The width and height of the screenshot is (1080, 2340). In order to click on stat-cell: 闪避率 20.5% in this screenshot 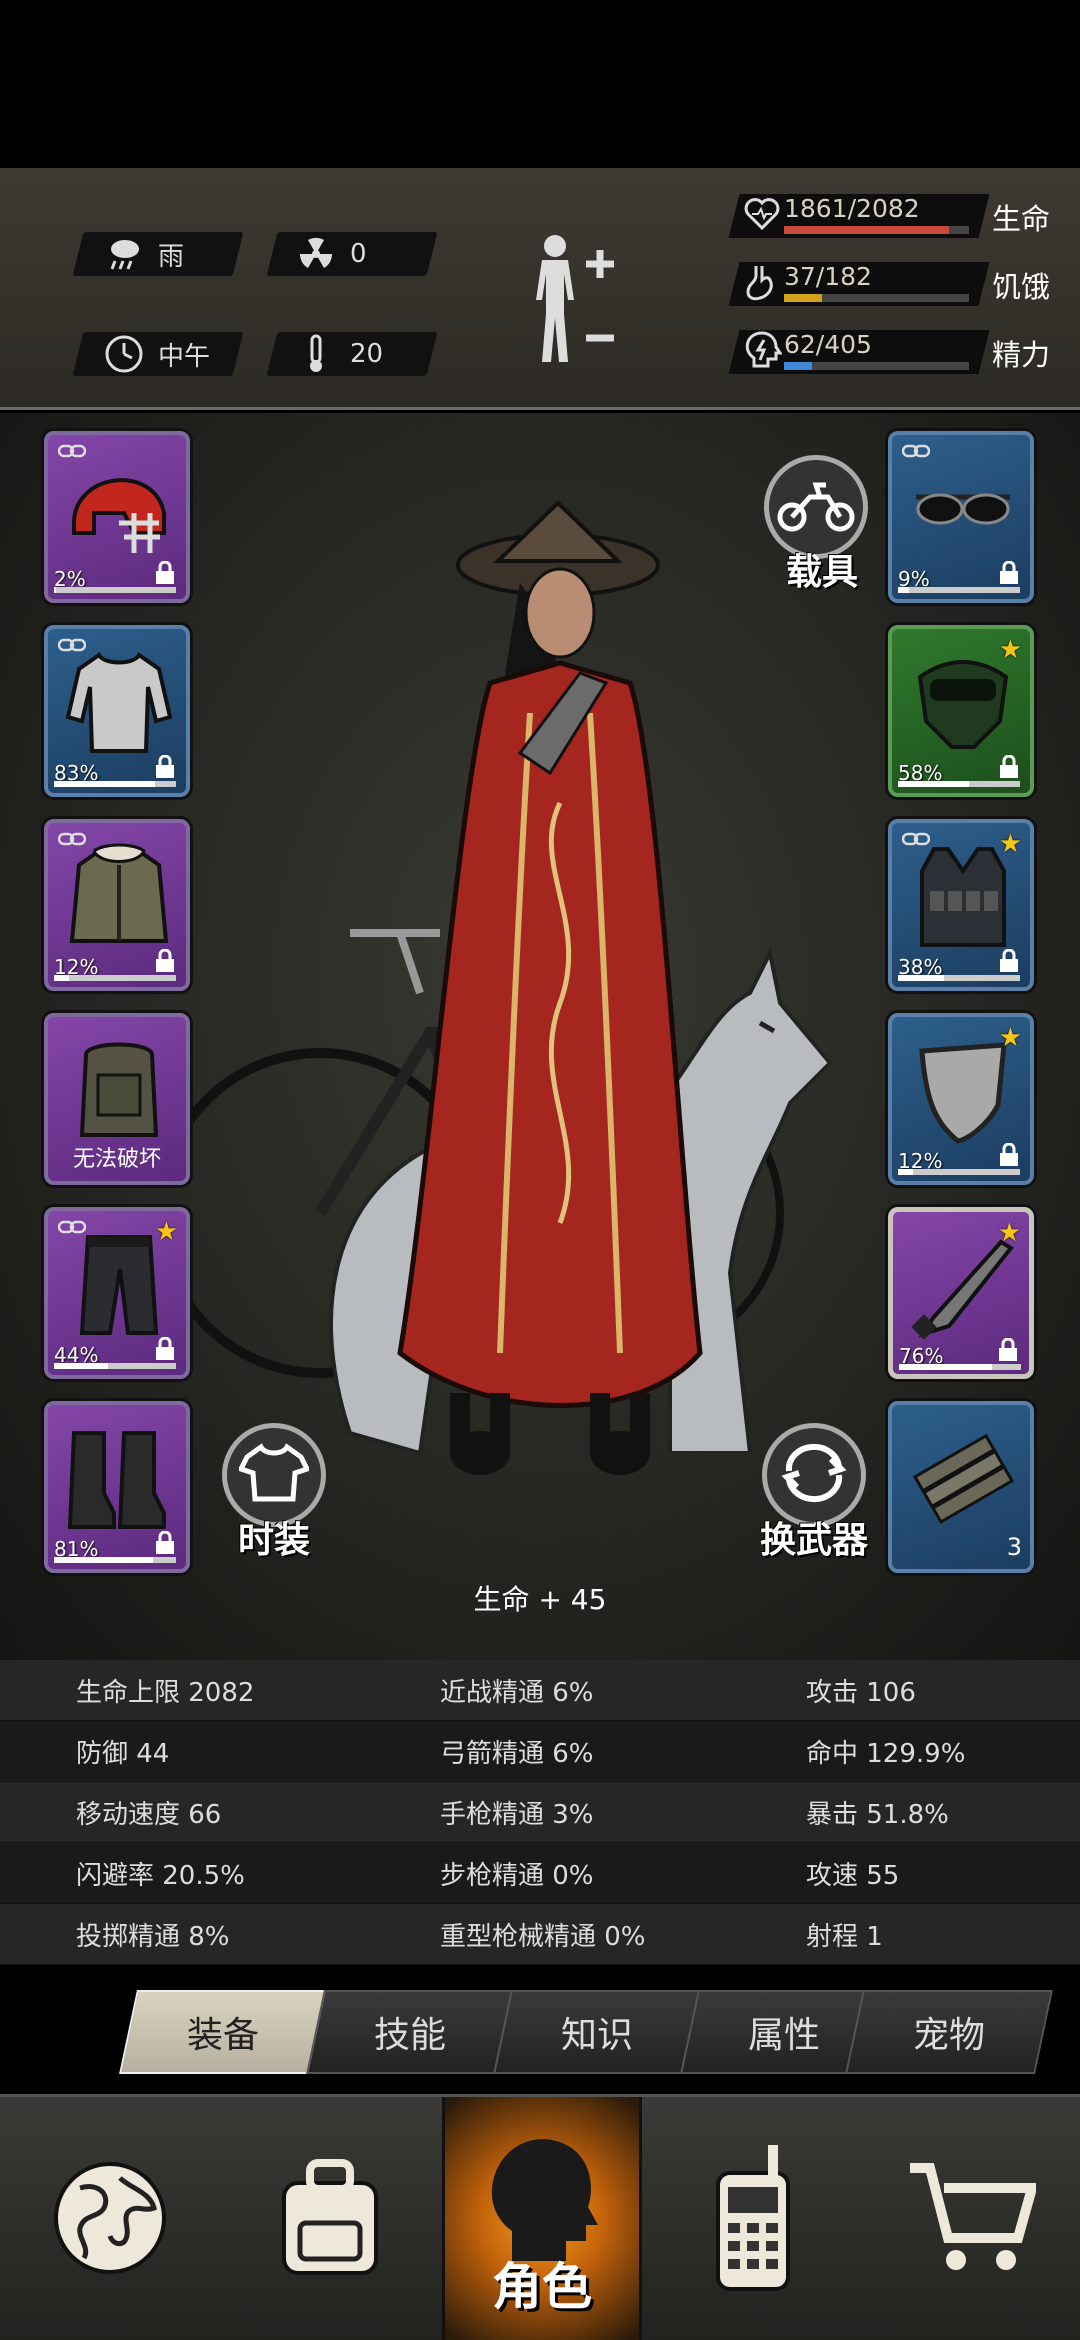, I will do `click(160, 1875)`.